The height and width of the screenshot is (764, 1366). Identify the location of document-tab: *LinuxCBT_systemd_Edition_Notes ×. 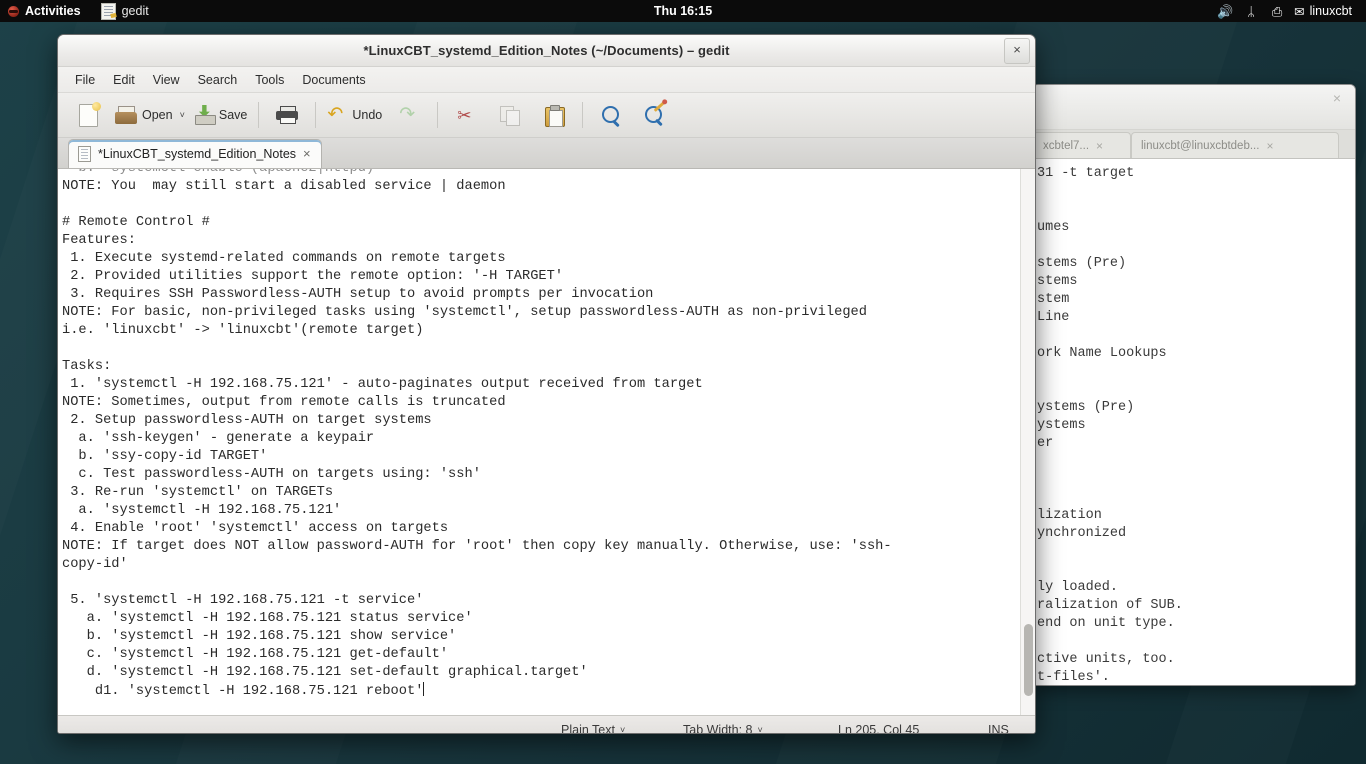
(195, 153).